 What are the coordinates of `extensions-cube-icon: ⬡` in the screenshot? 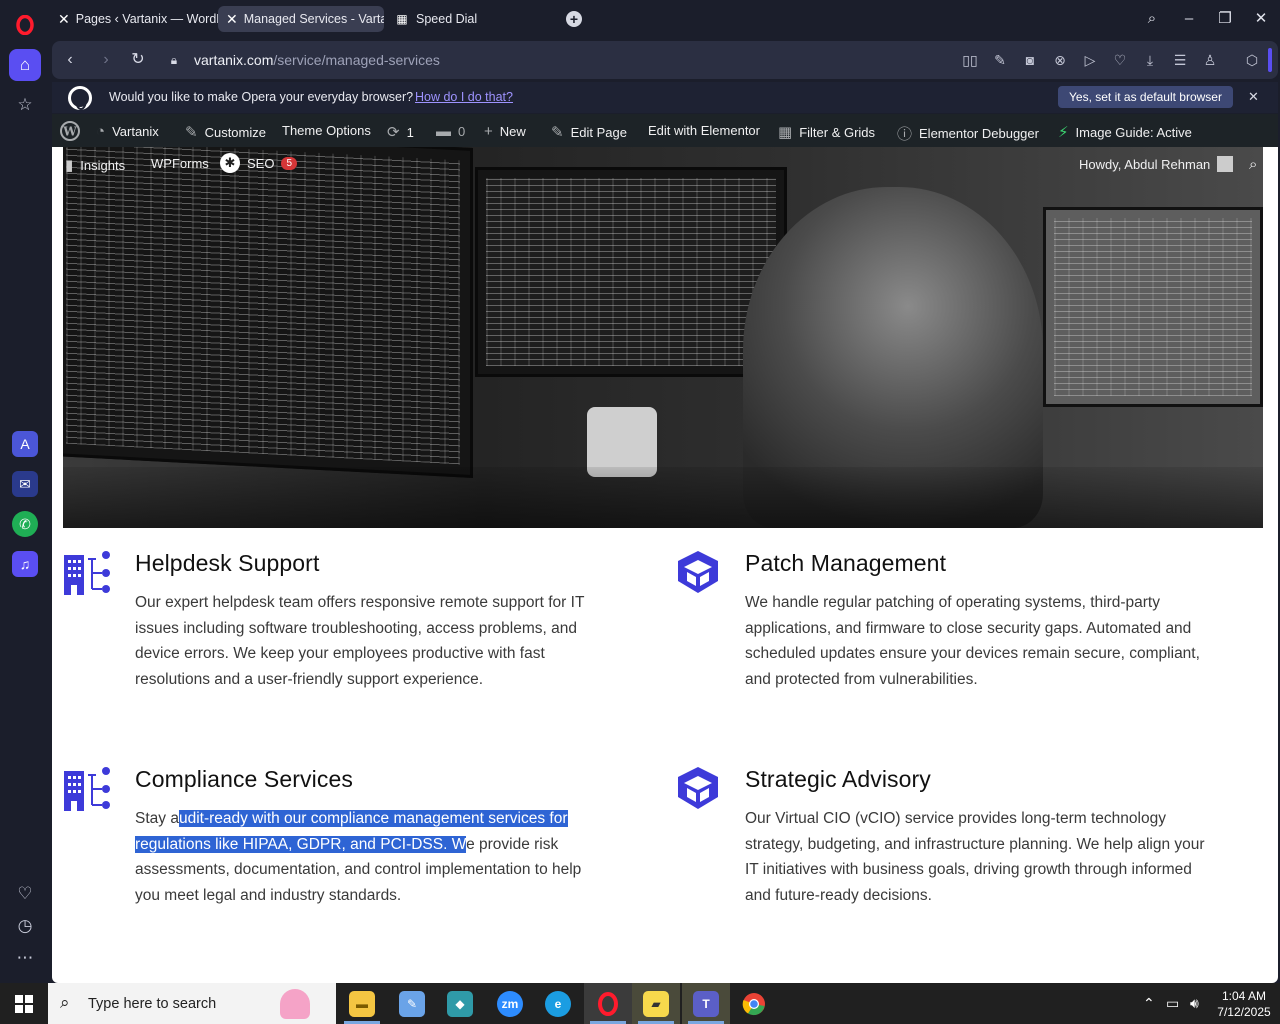 It's located at (1252, 60).